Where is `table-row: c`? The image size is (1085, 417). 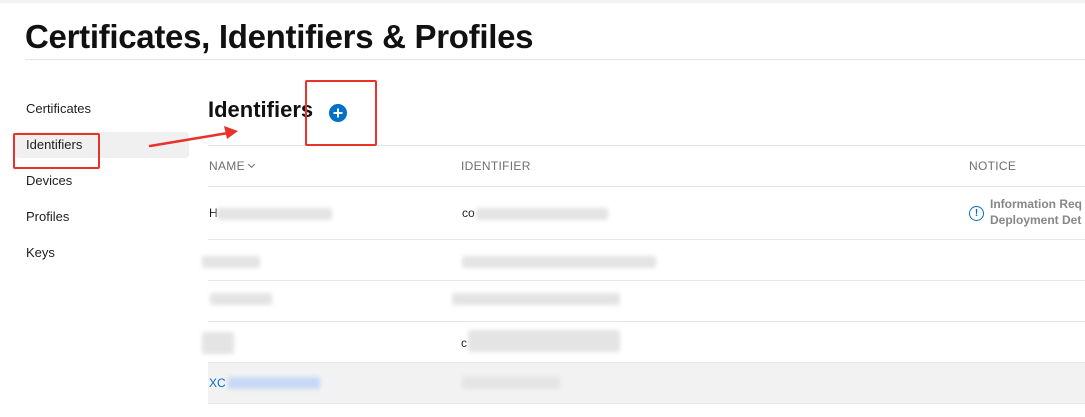 table-row: c is located at coordinates (643, 342).